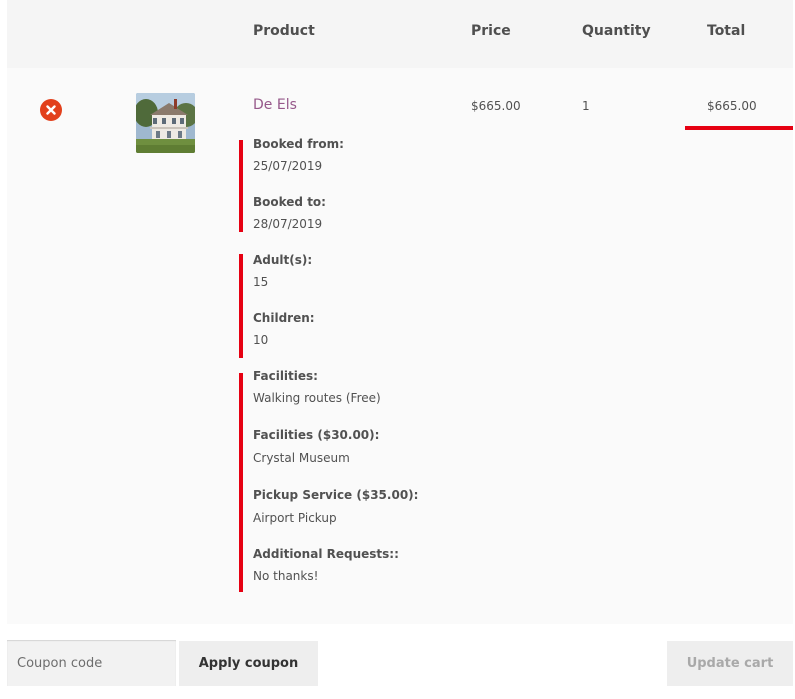 The image size is (795, 699). Describe the element at coordinates (284, 318) in the screenshot. I see `meta-label-children: Children:` at that location.